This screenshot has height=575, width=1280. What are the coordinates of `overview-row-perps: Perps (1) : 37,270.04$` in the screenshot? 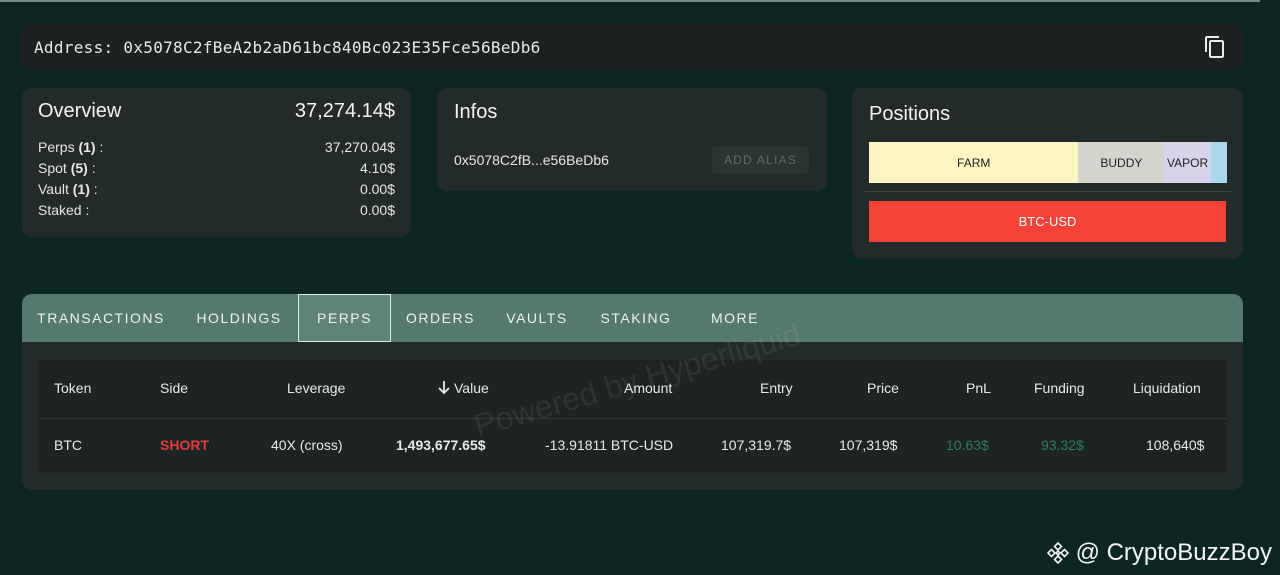 It's located at (216, 148).